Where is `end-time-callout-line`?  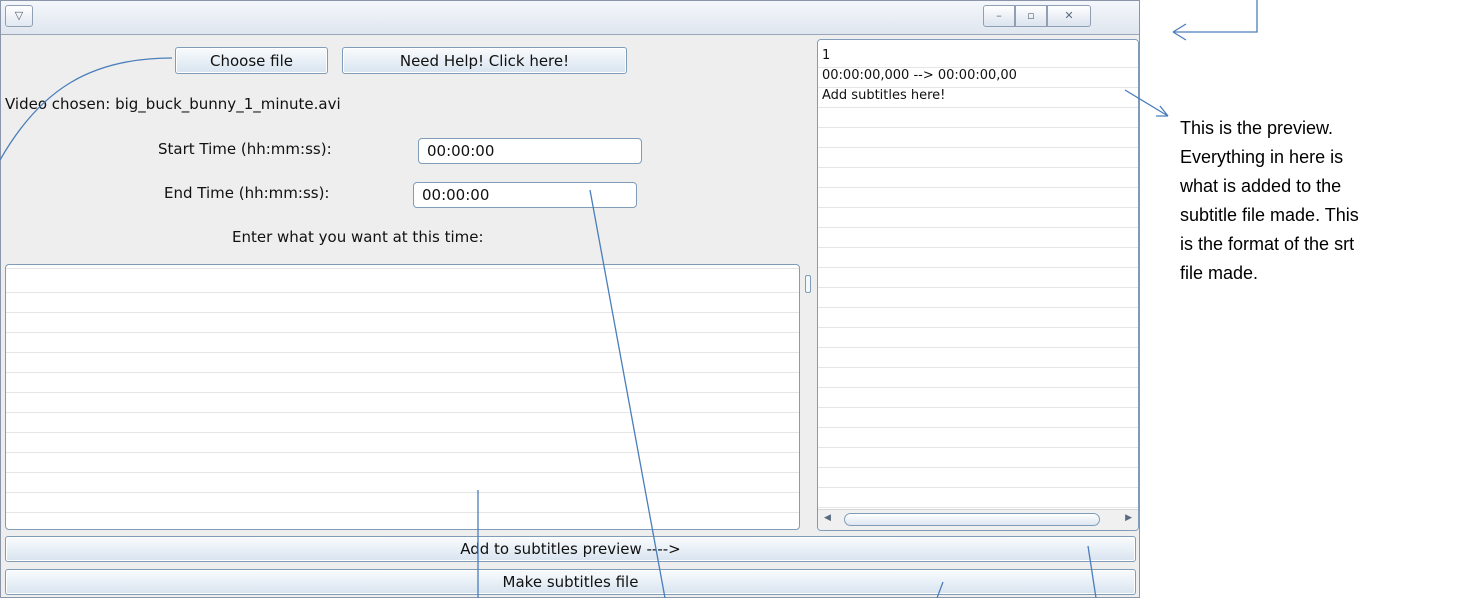 end-time-callout-line is located at coordinates (627, 393).